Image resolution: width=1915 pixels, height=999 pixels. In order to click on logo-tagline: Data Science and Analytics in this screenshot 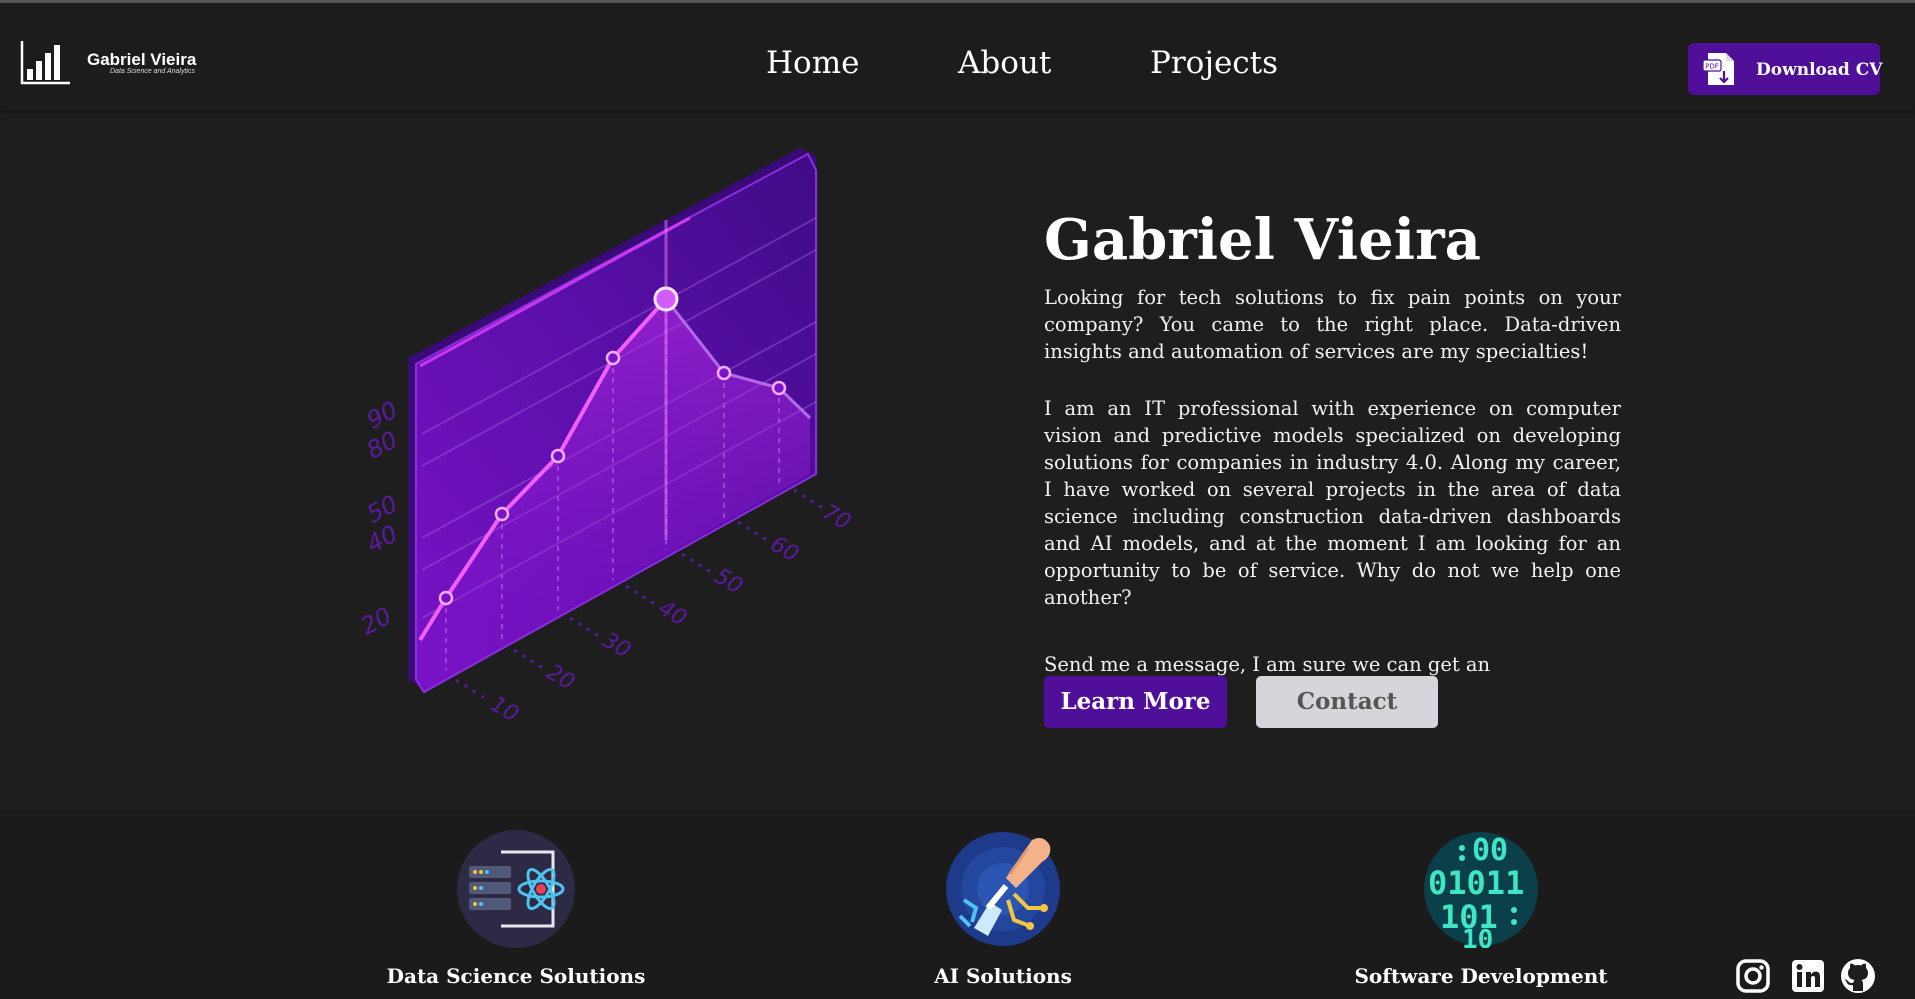, I will do `click(152, 71)`.